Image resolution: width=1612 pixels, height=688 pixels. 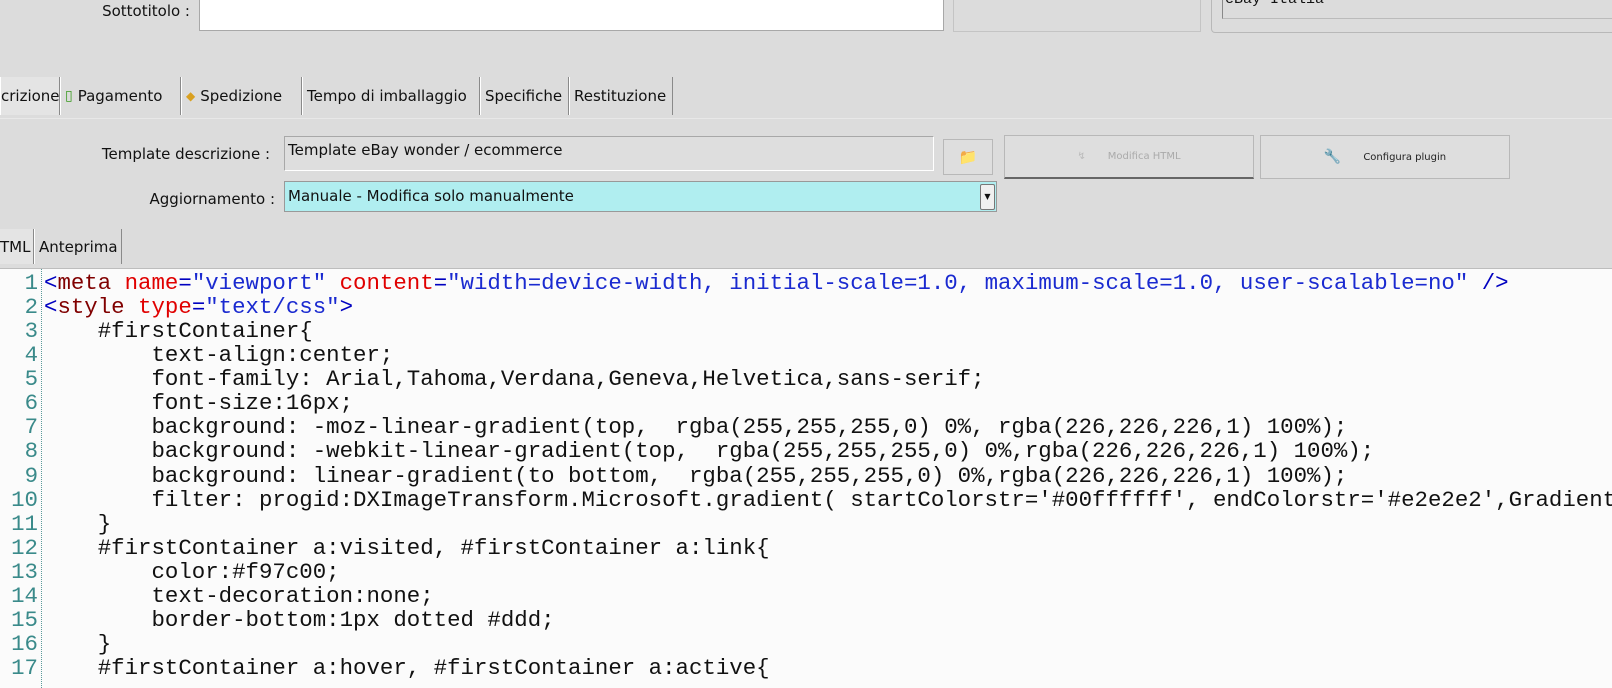 I want to click on code-token: />, so click(x=1495, y=283).